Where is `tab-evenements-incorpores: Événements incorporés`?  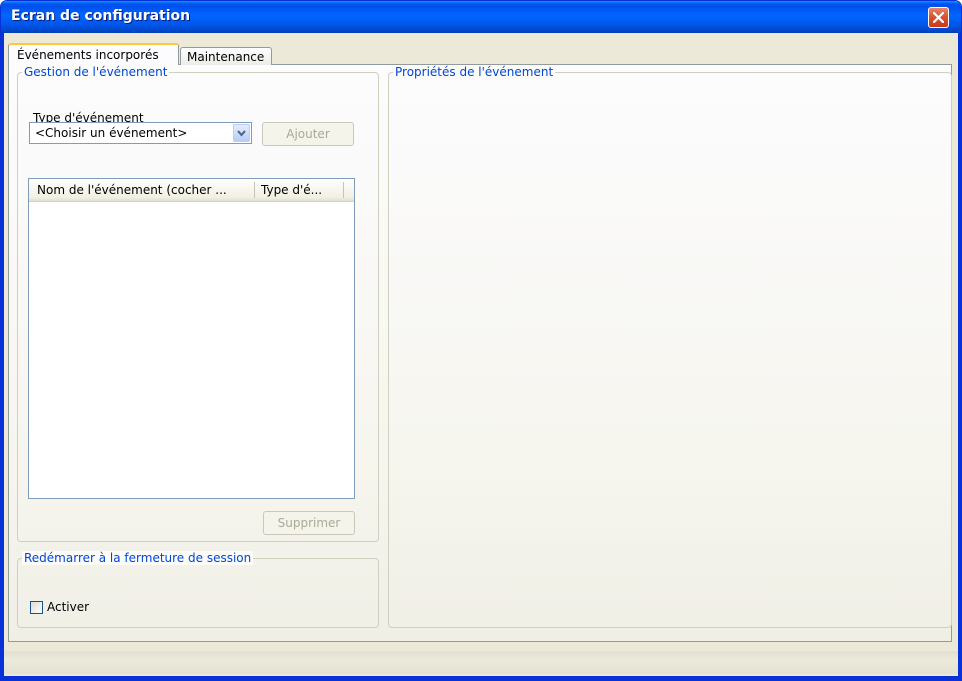
tab-evenements-incorpores: Événements incorporés is located at coordinates (93, 54).